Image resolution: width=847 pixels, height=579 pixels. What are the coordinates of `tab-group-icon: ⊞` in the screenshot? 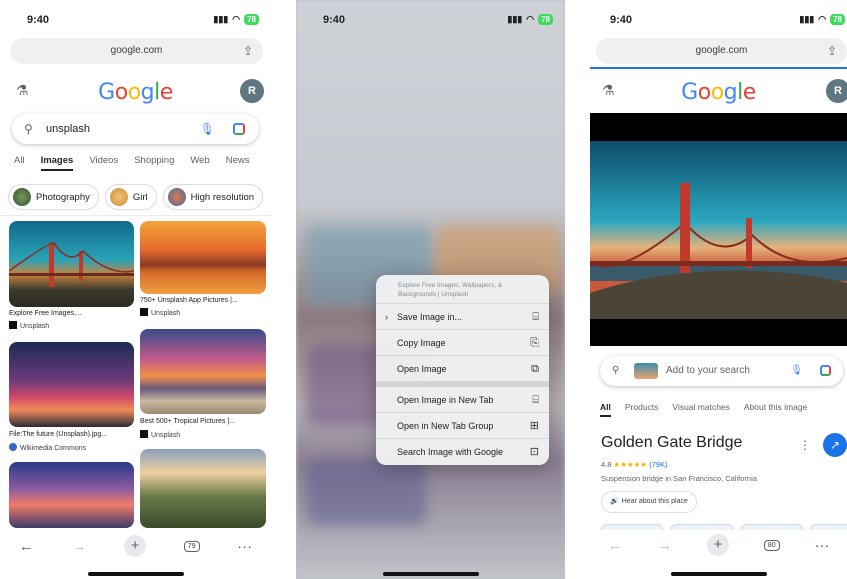 It's located at (534, 426).